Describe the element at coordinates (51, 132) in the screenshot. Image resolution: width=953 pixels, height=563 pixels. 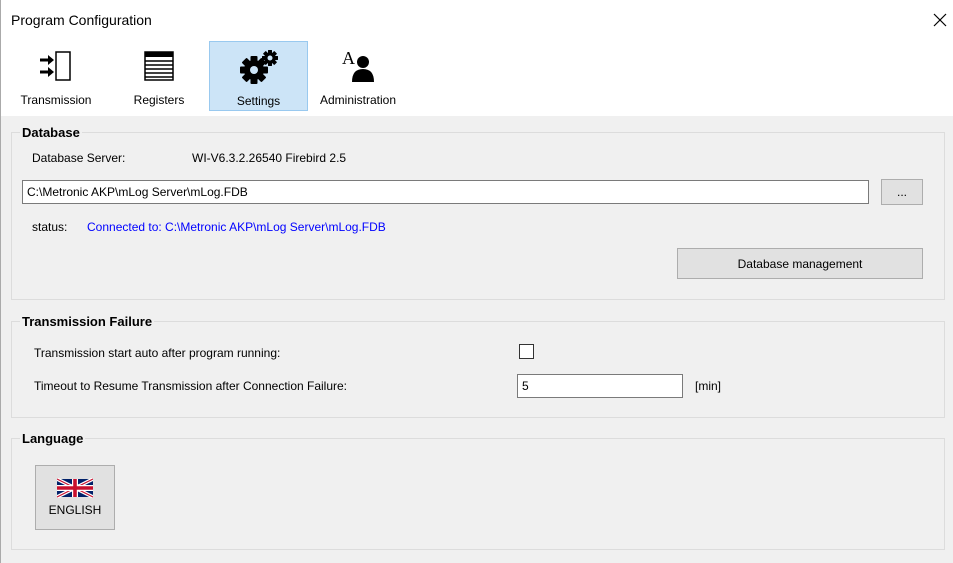
I see `database-group-title: Database` at that location.